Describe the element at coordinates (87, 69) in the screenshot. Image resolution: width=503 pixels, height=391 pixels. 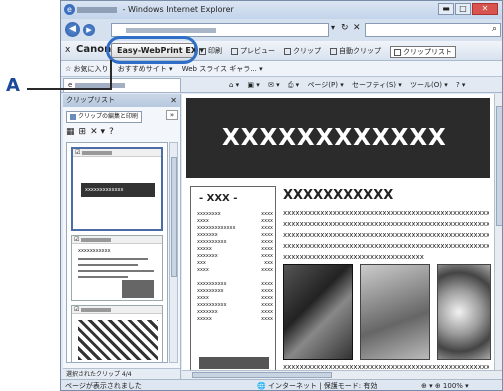
I see `favorites-button: ☆ お気に入り` at that location.